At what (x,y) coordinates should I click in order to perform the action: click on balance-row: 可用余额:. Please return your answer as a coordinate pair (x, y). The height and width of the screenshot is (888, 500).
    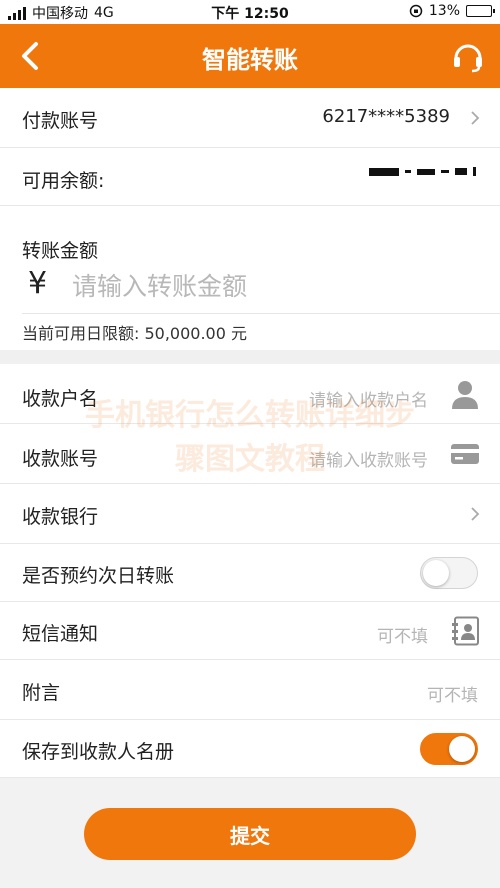
    Looking at the image, I should click on (250, 177).